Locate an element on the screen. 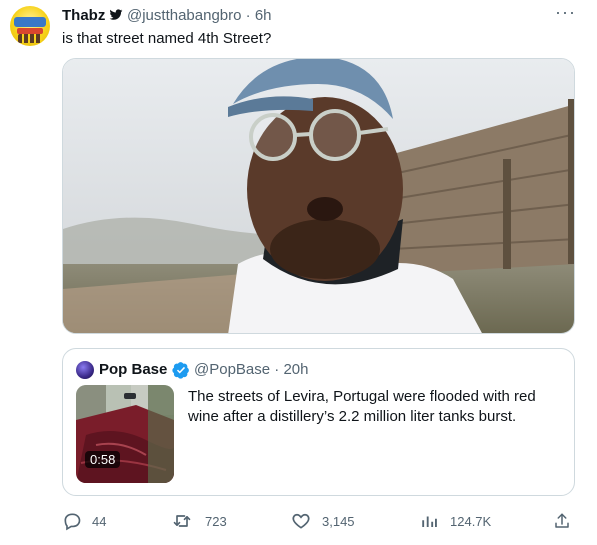 This screenshot has height=545, width=597. verified-check-icon is located at coordinates (180, 370).